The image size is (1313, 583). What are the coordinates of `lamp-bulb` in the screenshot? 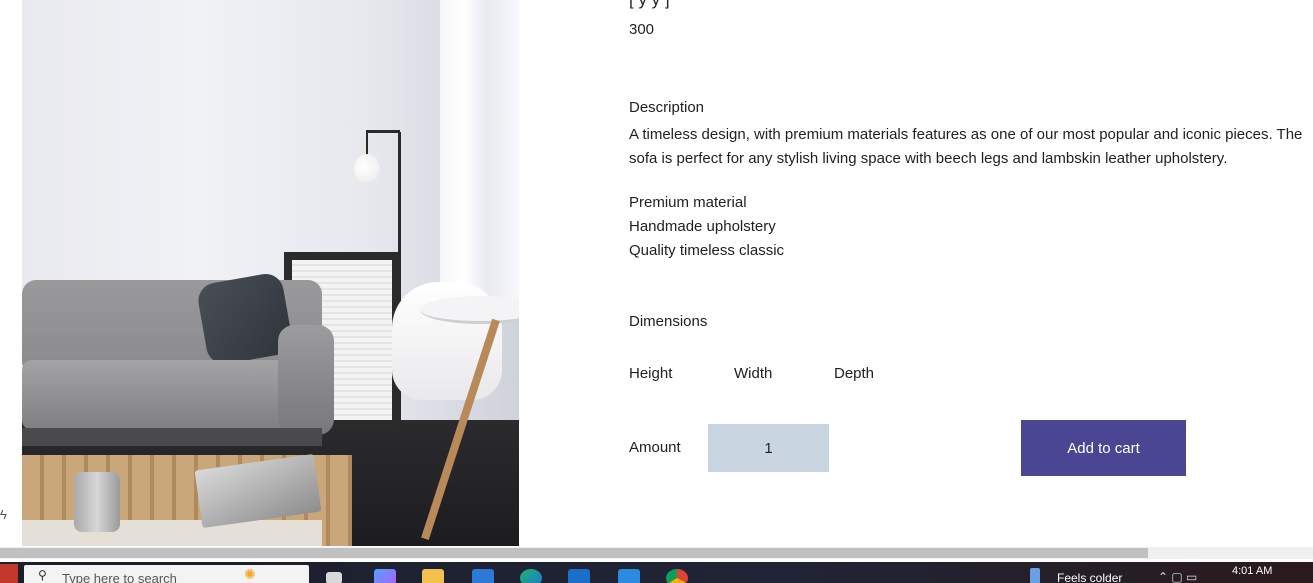 It's located at (367, 169).